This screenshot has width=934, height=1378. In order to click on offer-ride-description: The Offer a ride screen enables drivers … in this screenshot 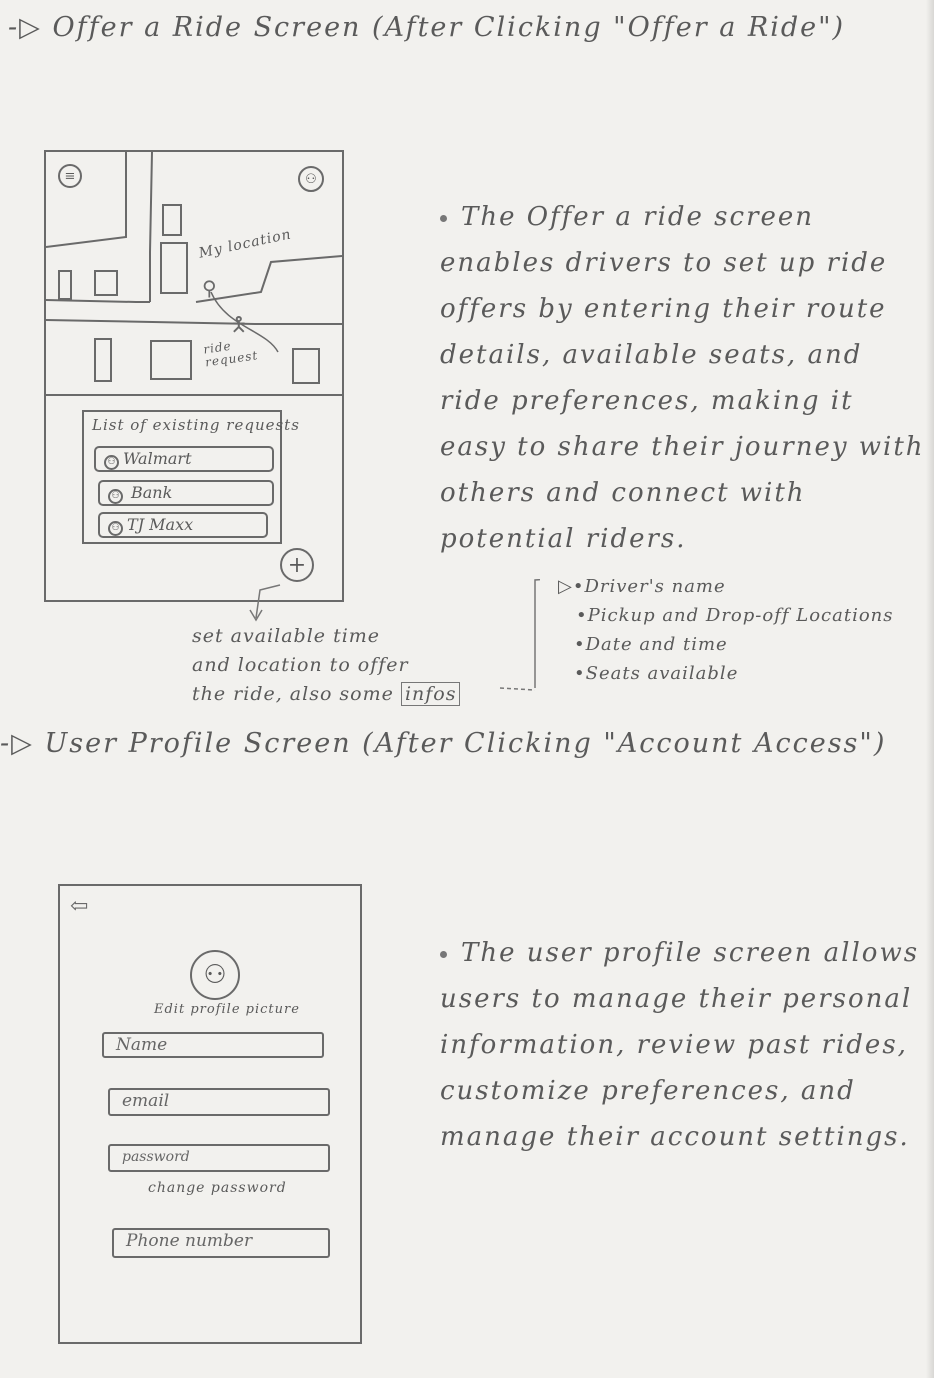, I will do `click(684, 378)`.